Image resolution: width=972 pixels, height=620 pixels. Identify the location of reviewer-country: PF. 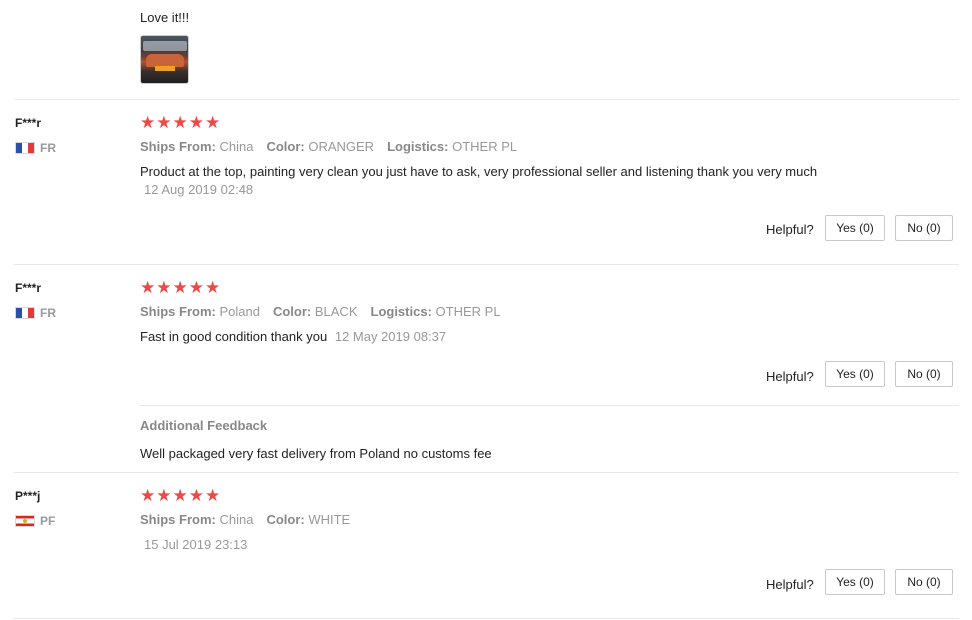
(35, 521).